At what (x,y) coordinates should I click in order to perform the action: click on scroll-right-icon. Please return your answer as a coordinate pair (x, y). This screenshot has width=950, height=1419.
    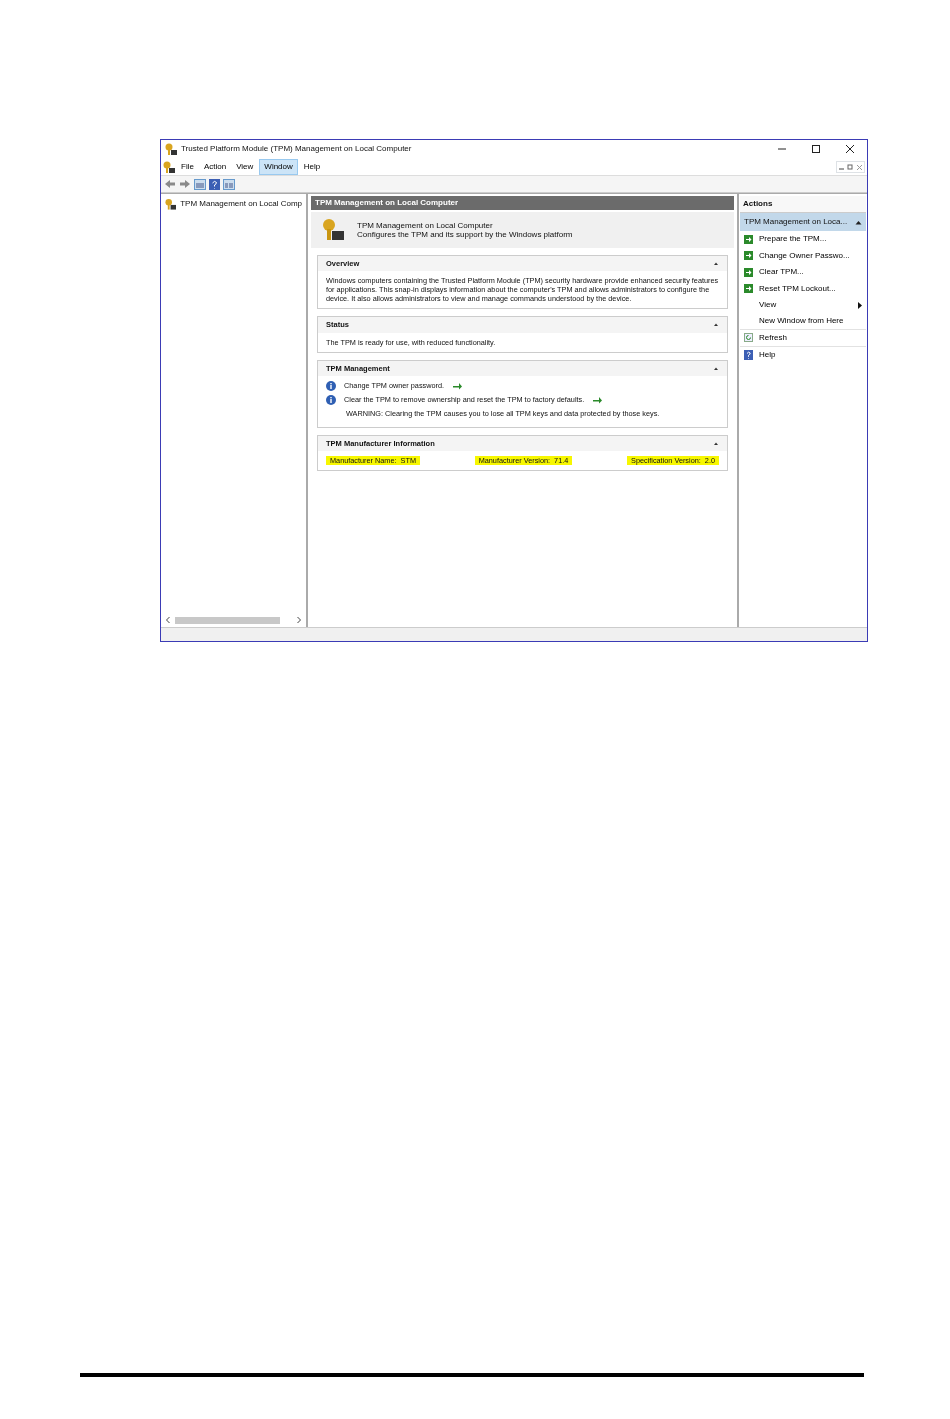
    Looking at the image, I should click on (299, 620).